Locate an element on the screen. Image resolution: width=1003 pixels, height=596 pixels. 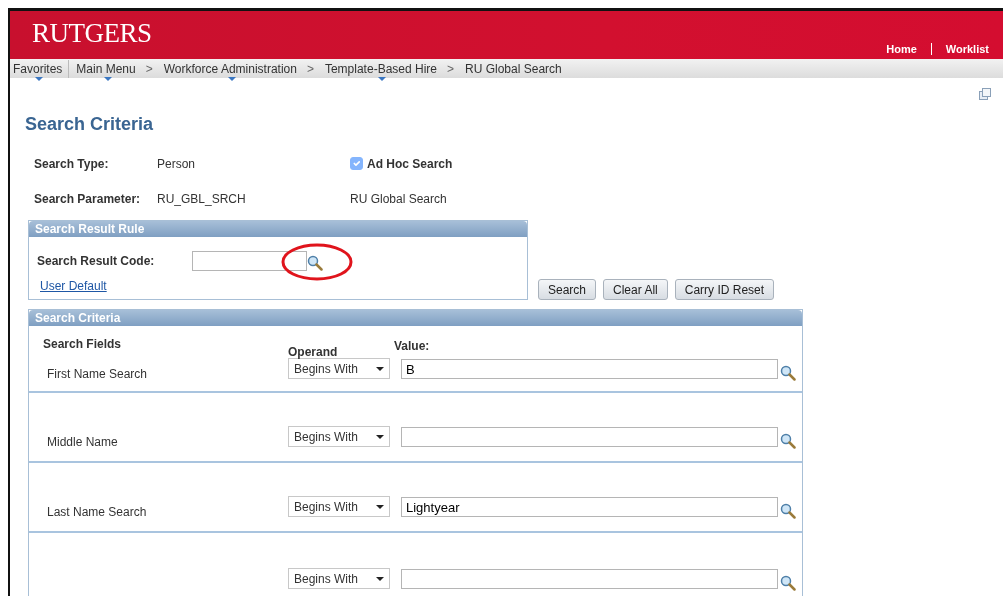
column-heading: Value: is located at coordinates (412, 346).